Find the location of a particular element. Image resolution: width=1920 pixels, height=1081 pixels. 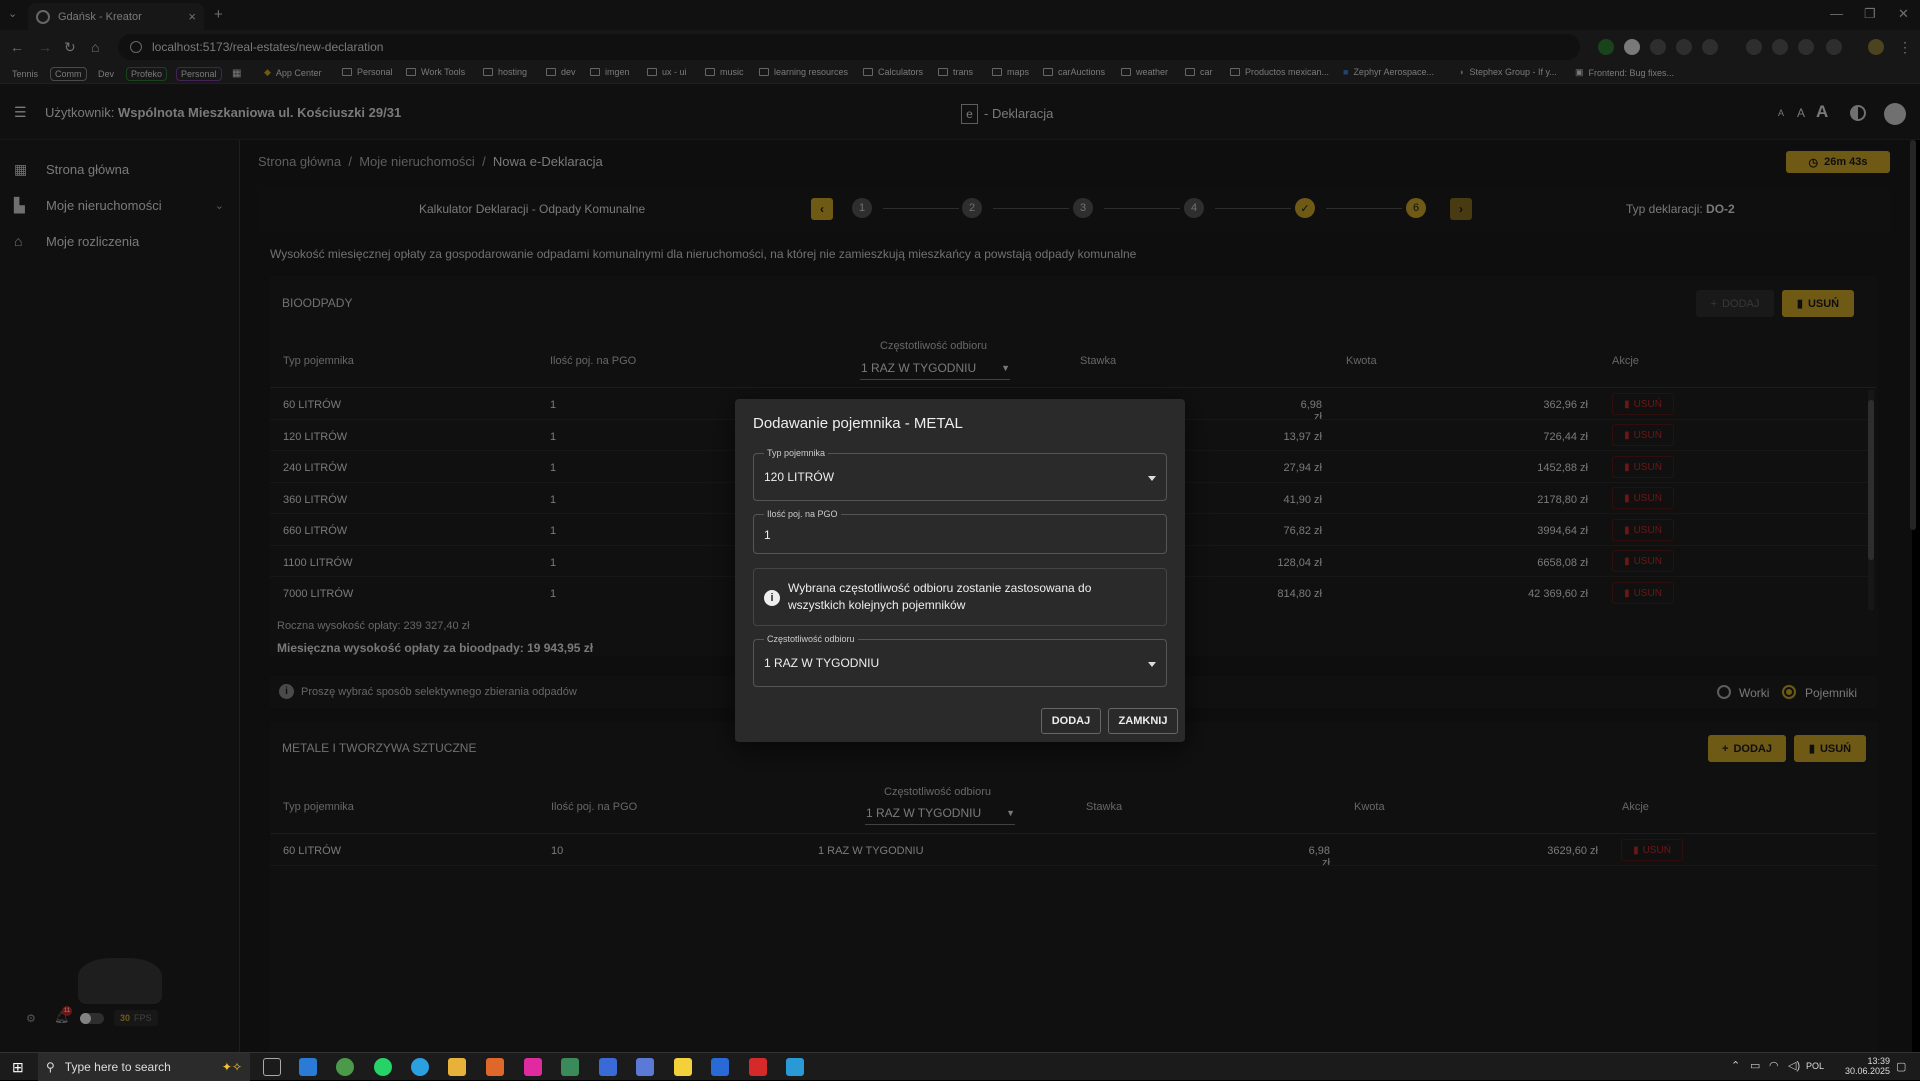

tray-clock: 13:39 30.06.2025 is located at coordinates (1860, 1066).